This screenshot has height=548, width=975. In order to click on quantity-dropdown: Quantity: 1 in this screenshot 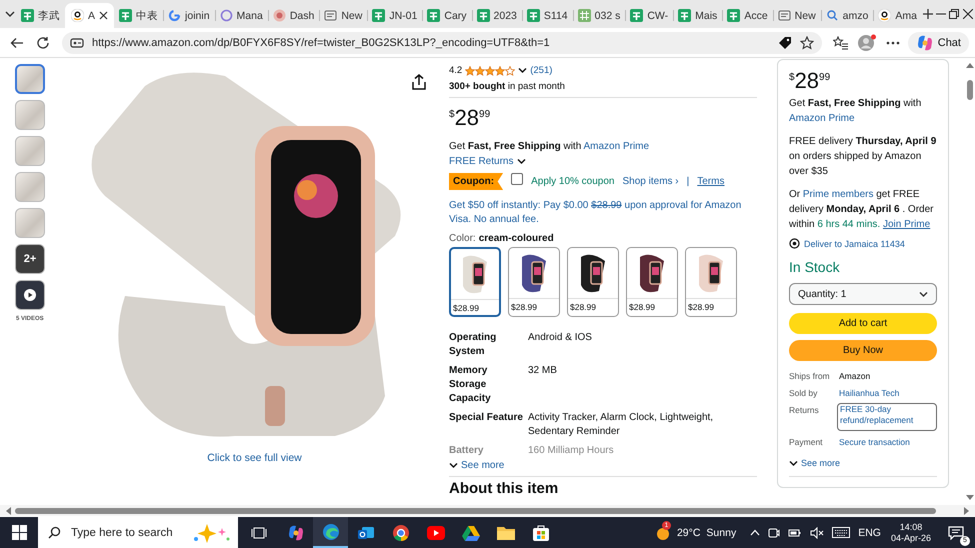, I will do `click(863, 294)`.